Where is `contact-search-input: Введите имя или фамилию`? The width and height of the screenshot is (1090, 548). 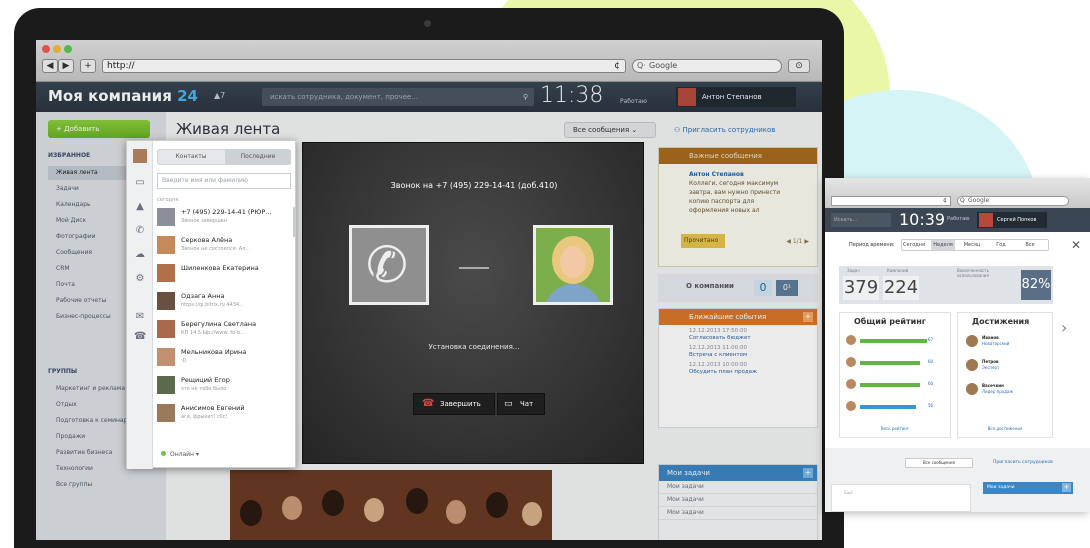 contact-search-input: Введите имя или фамилию is located at coordinates (224, 181).